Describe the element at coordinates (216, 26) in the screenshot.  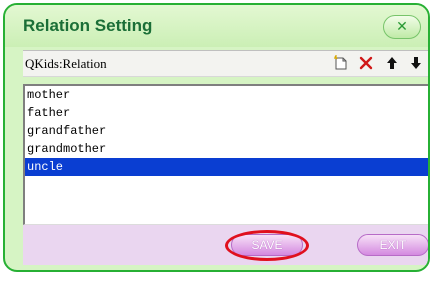
I see `title-bar: Relation Setting ✕` at that location.